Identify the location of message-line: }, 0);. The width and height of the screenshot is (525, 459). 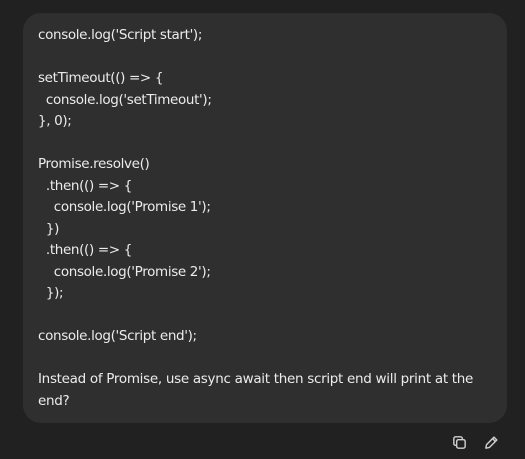
(55, 121).